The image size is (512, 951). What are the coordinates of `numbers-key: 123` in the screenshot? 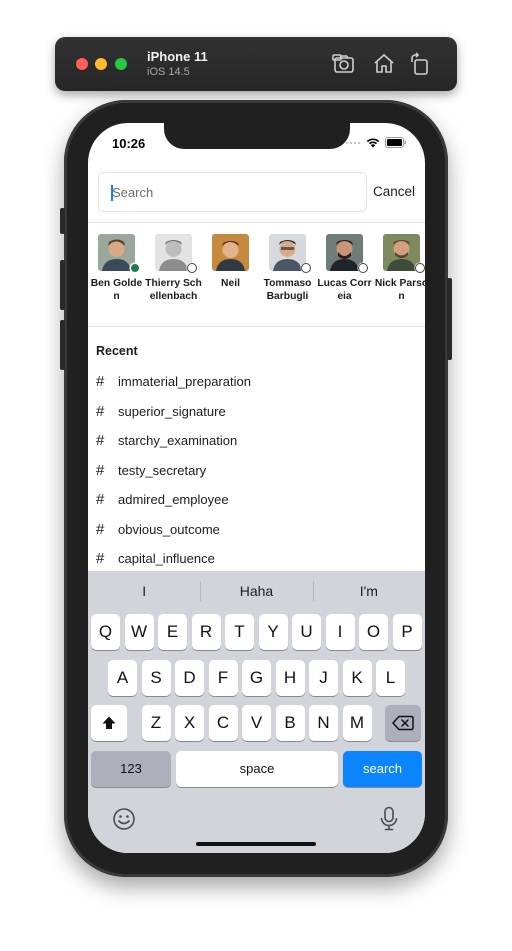 It's located at (131, 769).